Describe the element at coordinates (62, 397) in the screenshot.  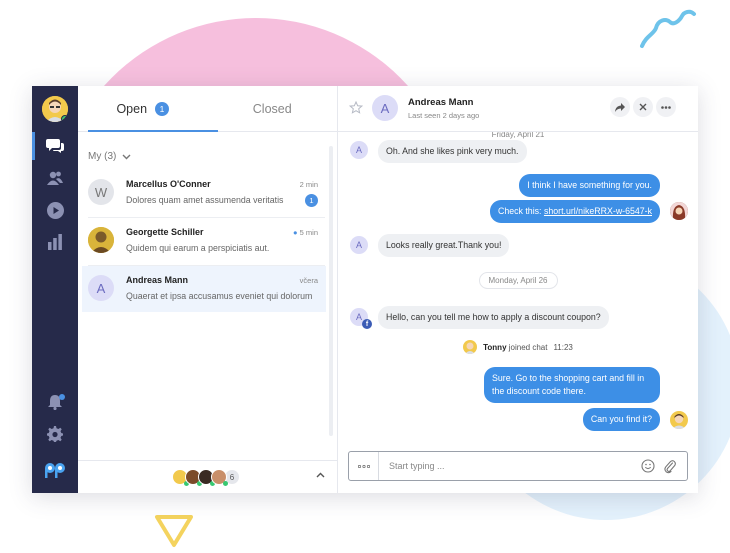
I see `notification-dot` at that location.